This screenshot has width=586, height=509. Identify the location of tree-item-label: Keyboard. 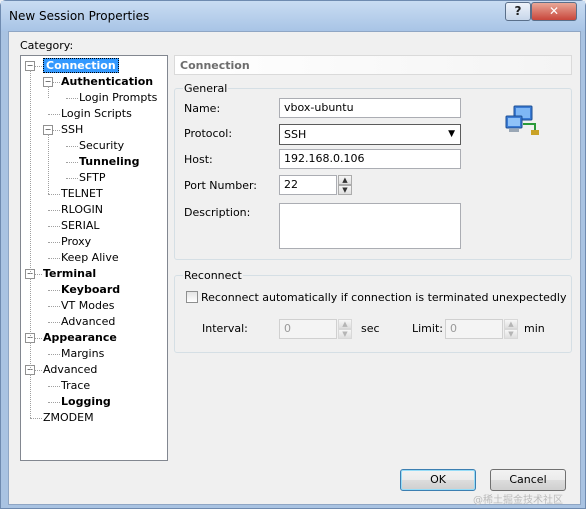
(91, 289).